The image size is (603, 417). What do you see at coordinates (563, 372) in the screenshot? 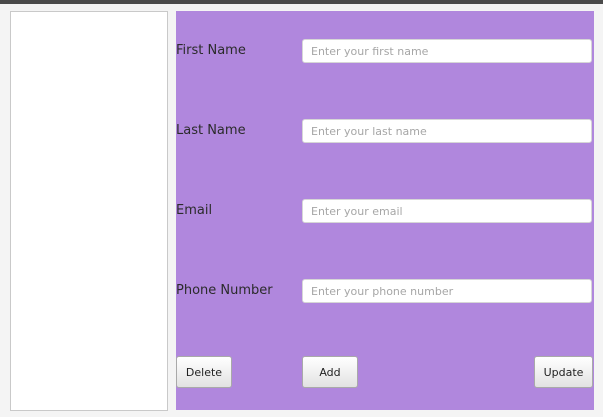
I see `update-button: Update` at bounding box center [563, 372].